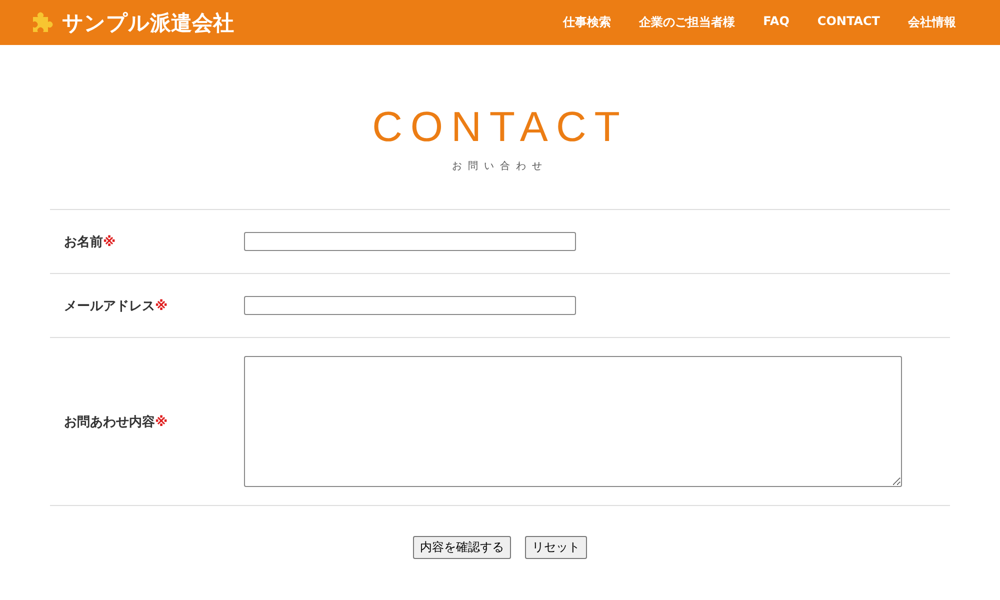  What do you see at coordinates (776, 22) in the screenshot?
I see `nav-link: FAQ` at bounding box center [776, 22].